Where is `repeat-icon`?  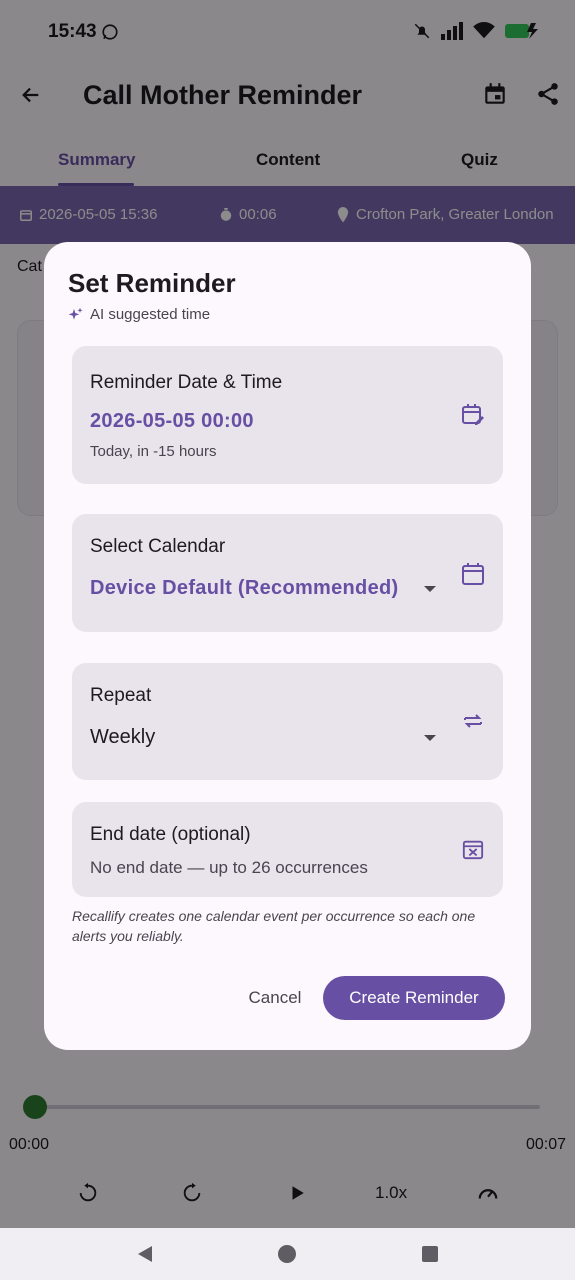 repeat-icon is located at coordinates (473, 721).